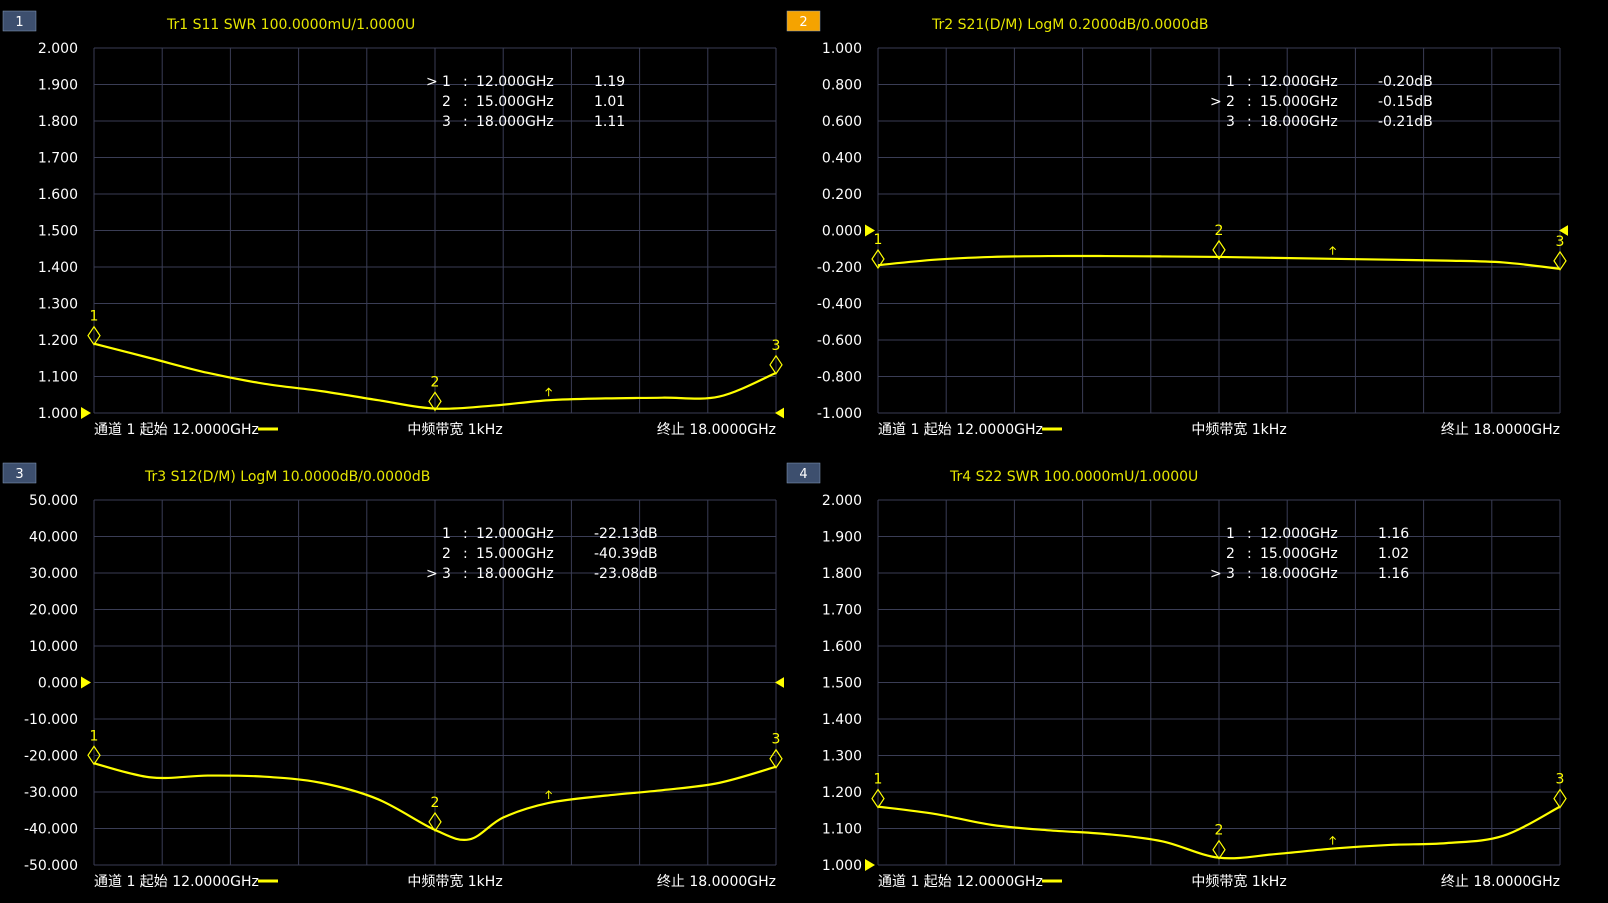 The width and height of the screenshot is (1608, 903). I want to click on y-tick-label: -10.000, so click(51, 720).